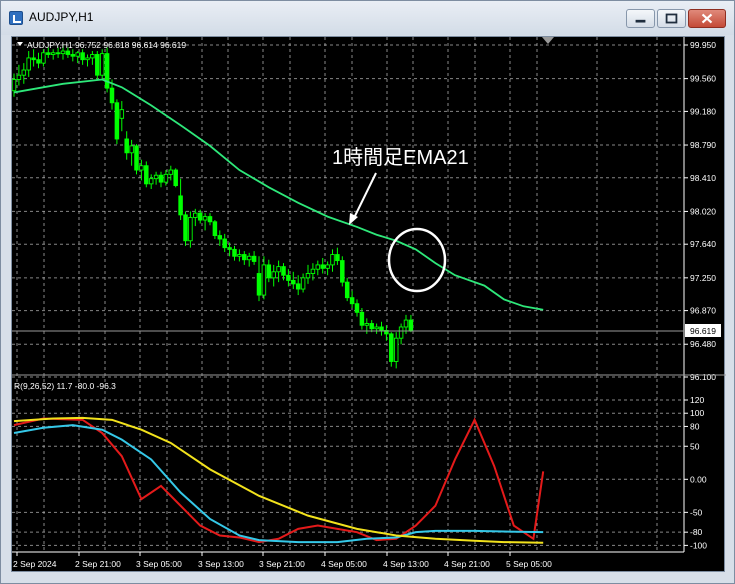 The height and width of the screenshot is (584, 735). Describe the element at coordinates (698, 479) in the screenshot. I see `oscillator-tick-label: 0.00` at that location.